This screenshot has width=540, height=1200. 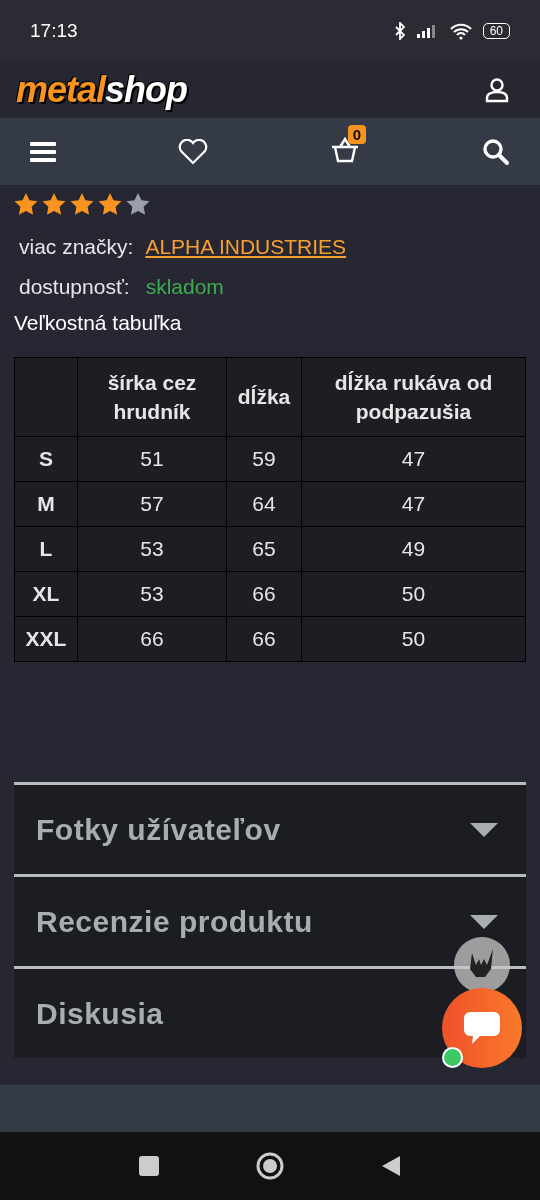 I want to click on table-cell: 49, so click(x=413, y=548).